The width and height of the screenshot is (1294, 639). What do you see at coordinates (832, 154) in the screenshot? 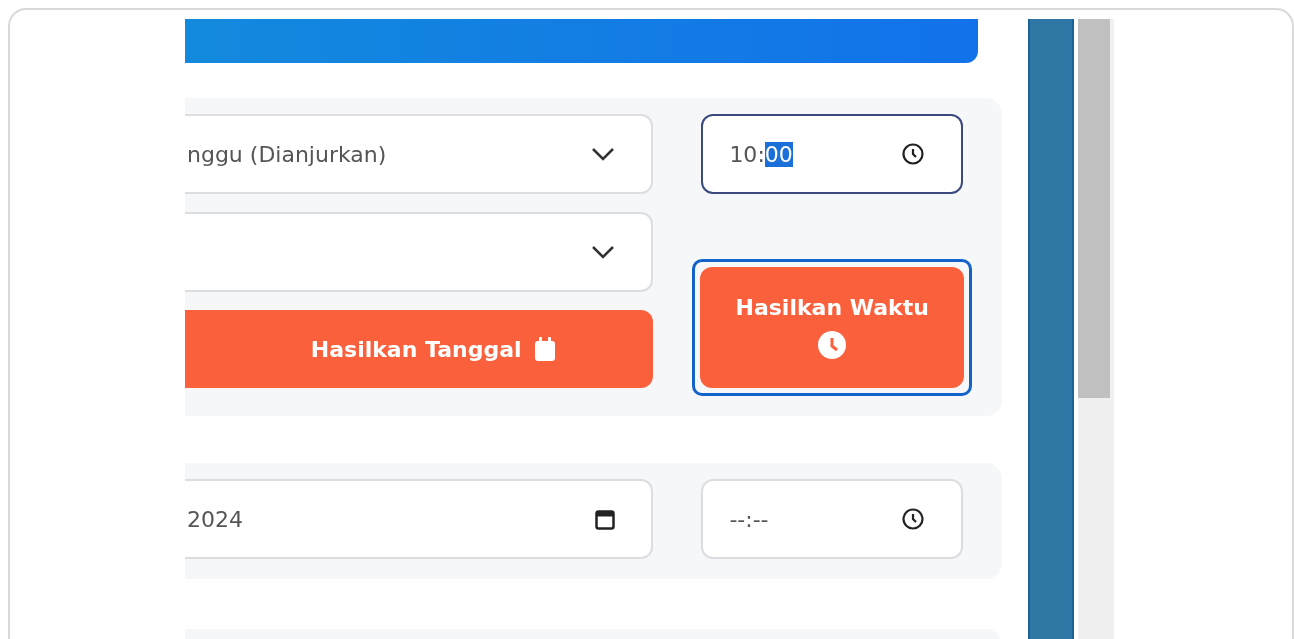
I see `time-field: 10:00` at bounding box center [832, 154].